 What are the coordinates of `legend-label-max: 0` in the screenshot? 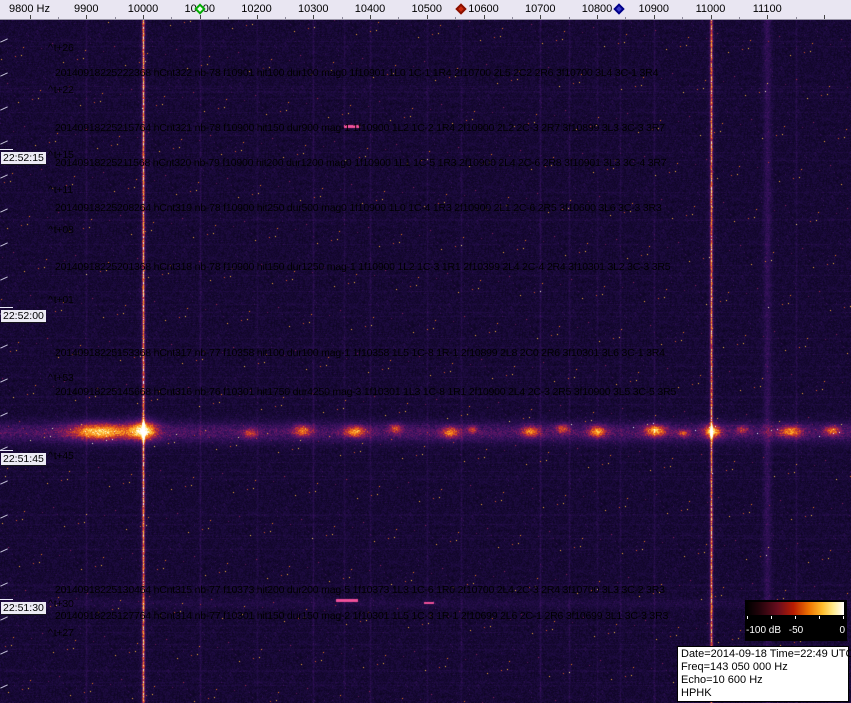 It's located at (842, 630).